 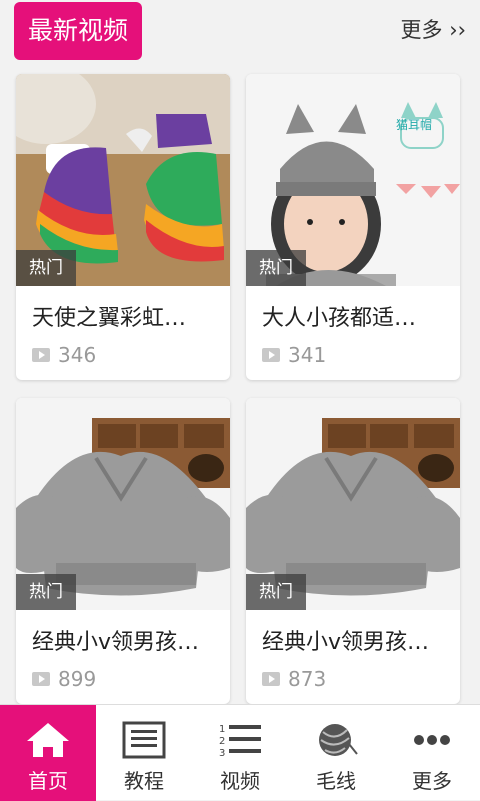 I want to click on tab-label: 视频, so click(x=240, y=781).